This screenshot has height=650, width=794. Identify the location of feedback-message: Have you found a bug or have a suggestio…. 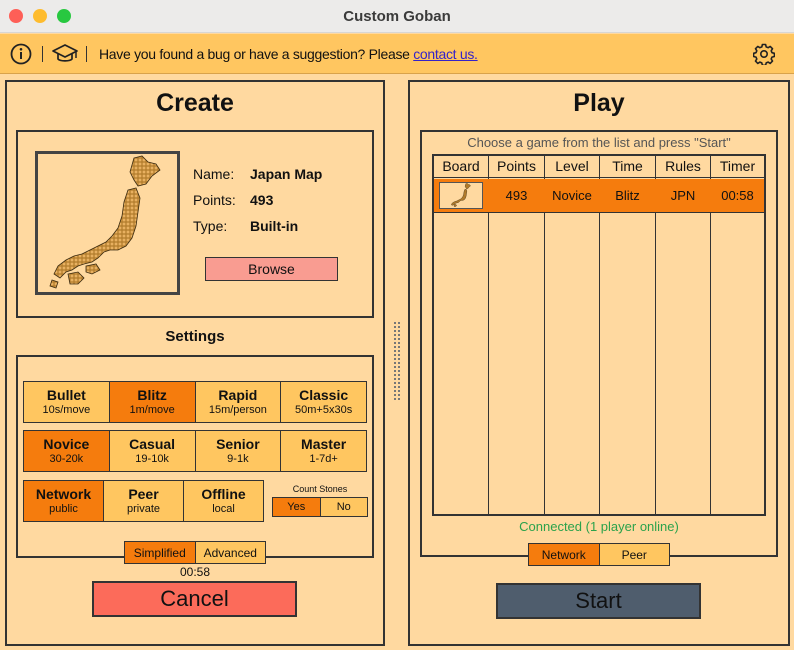
(288, 54).